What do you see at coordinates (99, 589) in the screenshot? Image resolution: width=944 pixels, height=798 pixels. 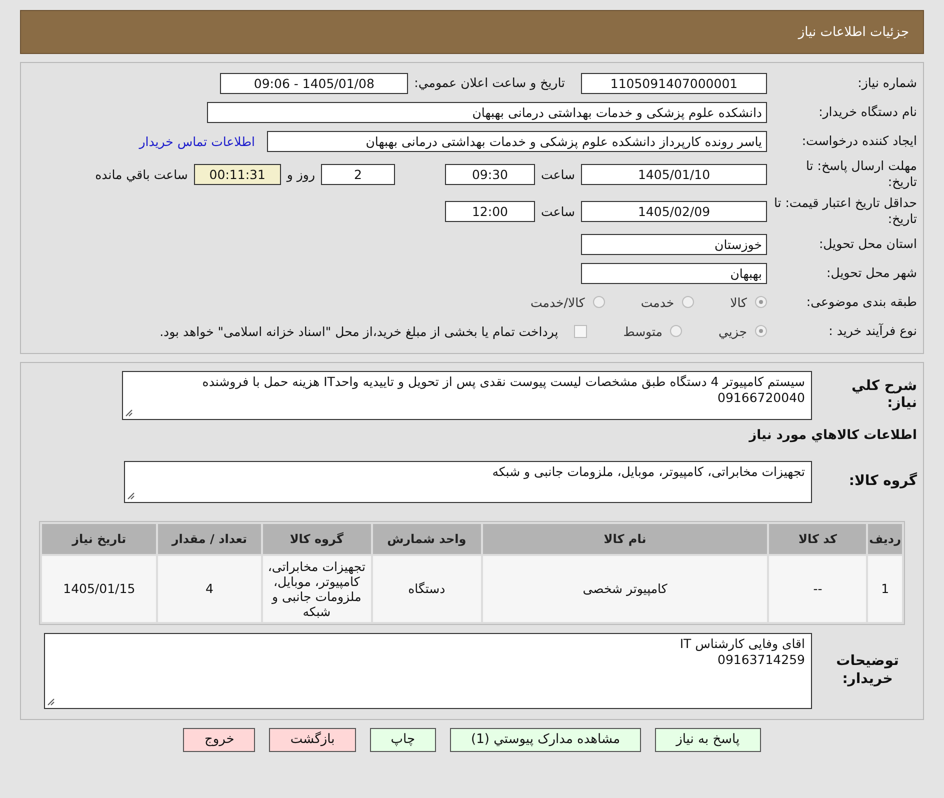 I see `table-cell: 1405/01/15` at bounding box center [99, 589].